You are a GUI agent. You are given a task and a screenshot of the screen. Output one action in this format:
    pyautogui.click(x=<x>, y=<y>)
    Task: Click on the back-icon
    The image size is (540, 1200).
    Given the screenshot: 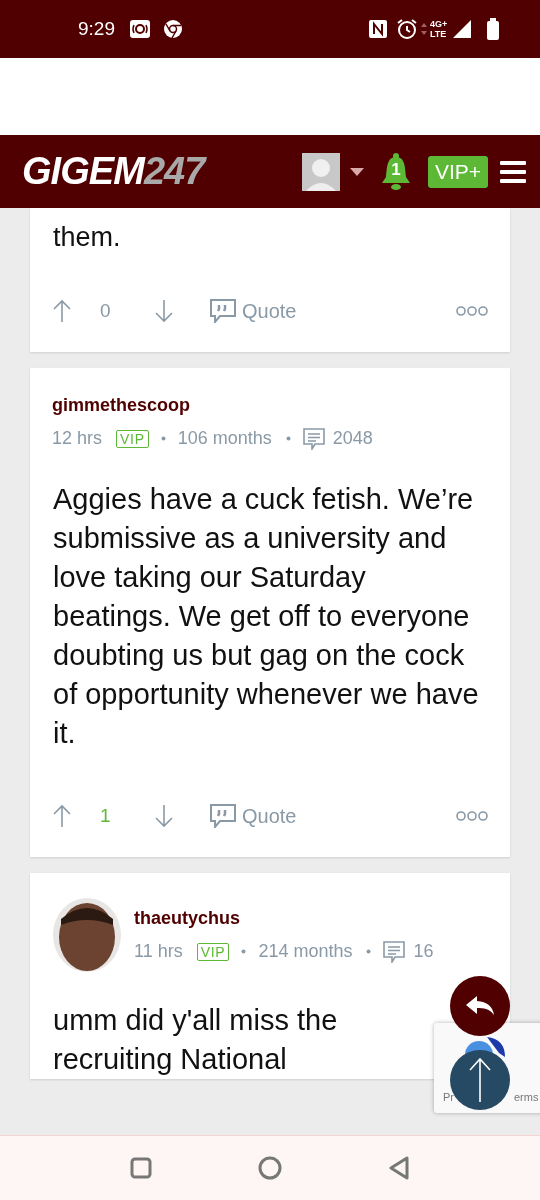 What is the action you would take?
    pyautogui.click(x=399, y=1168)
    